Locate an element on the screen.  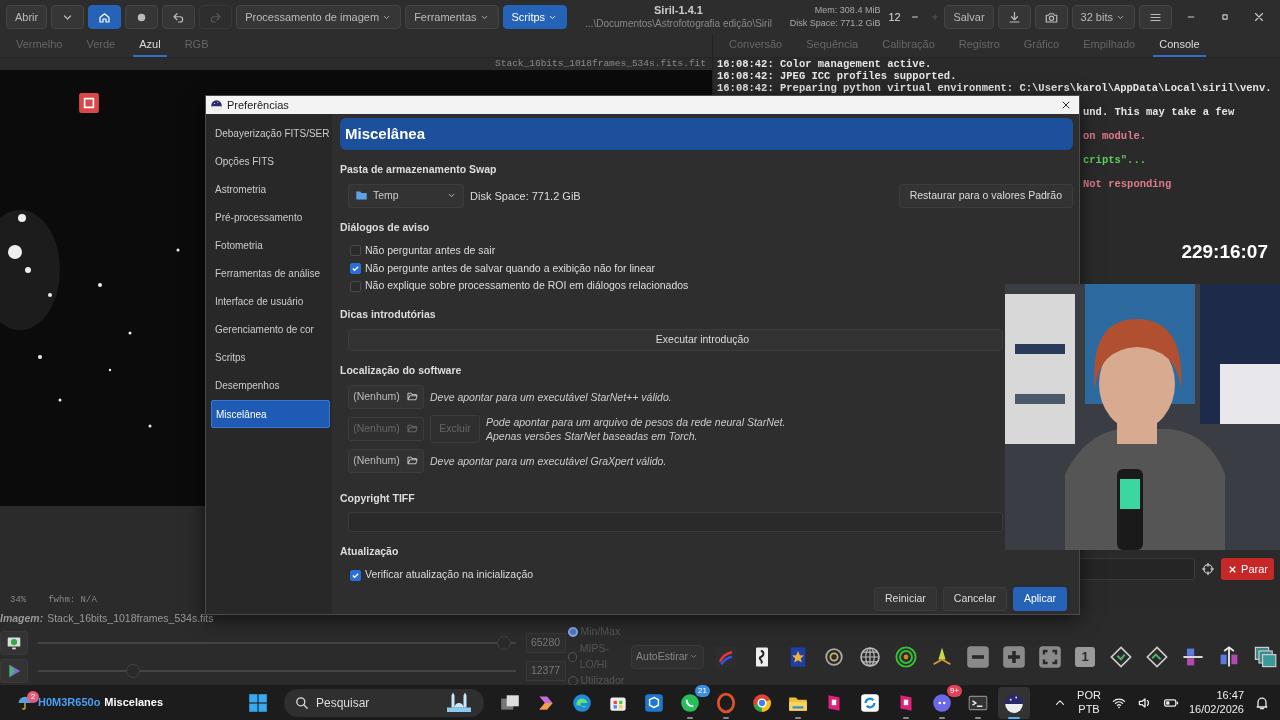
file-path: ...\Documentos\Astrofotografia edição\Siril is located at coordinates (678, 23).